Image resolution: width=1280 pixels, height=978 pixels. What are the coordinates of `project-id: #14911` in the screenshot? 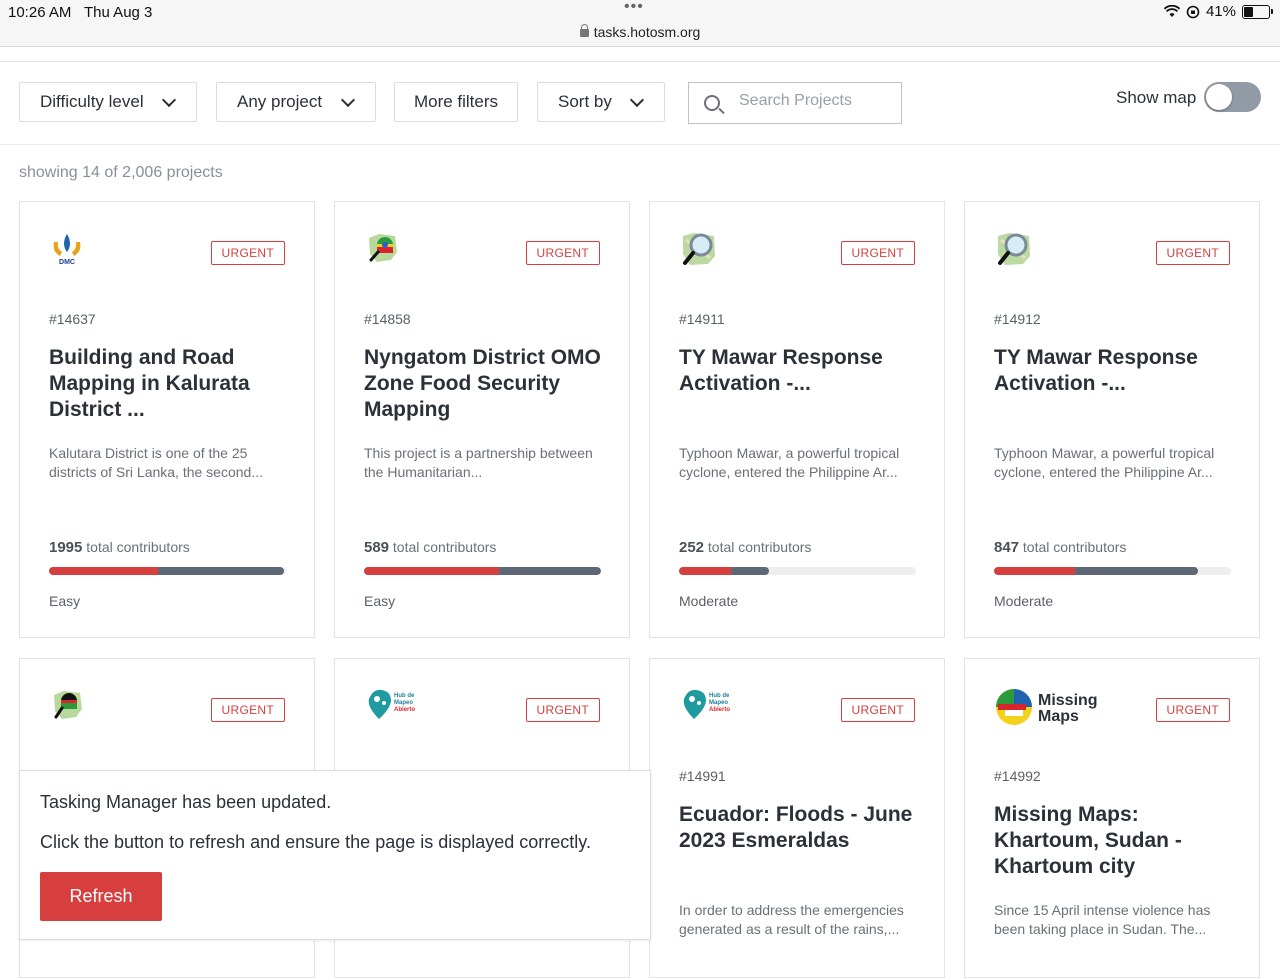 It's located at (702, 319).